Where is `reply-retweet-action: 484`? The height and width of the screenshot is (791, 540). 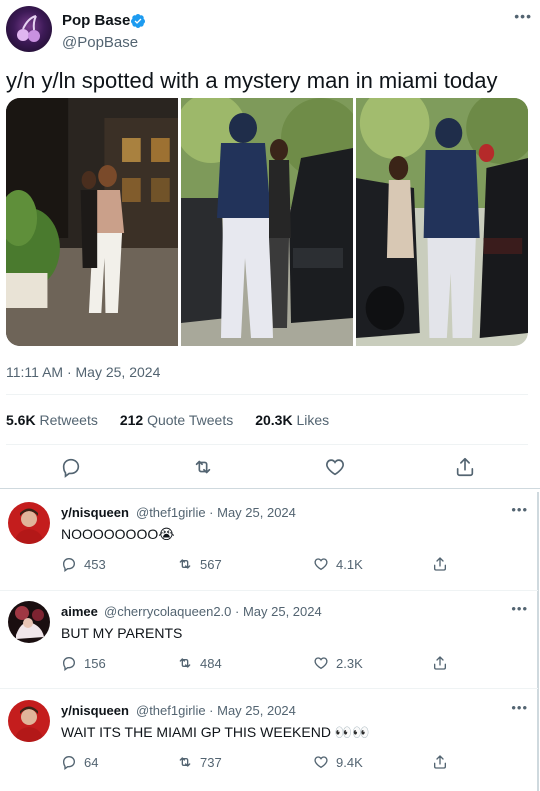
reply-retweet-action: 484 is located at coordinates (199, 663).